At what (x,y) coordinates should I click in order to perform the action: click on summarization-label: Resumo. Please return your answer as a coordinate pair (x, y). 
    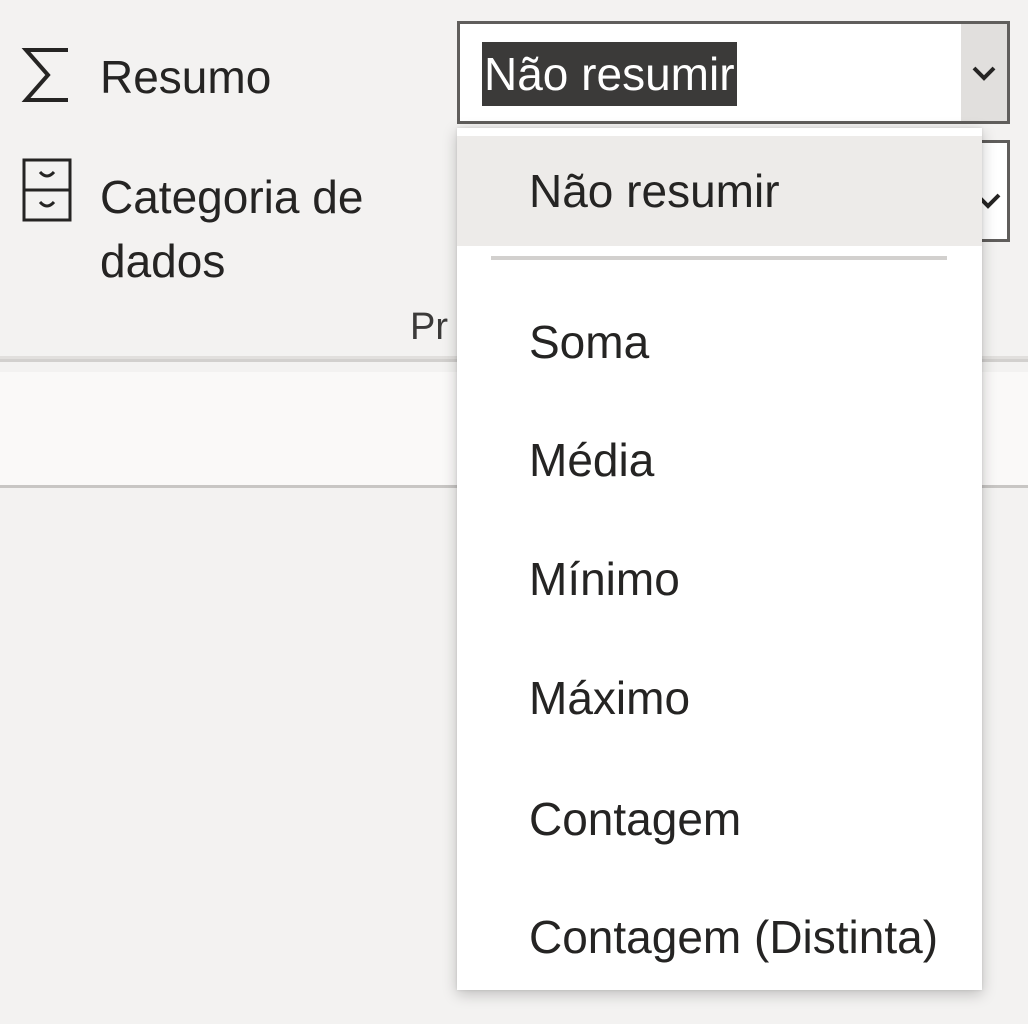
    Looking at the image, I should click on (186, 77).